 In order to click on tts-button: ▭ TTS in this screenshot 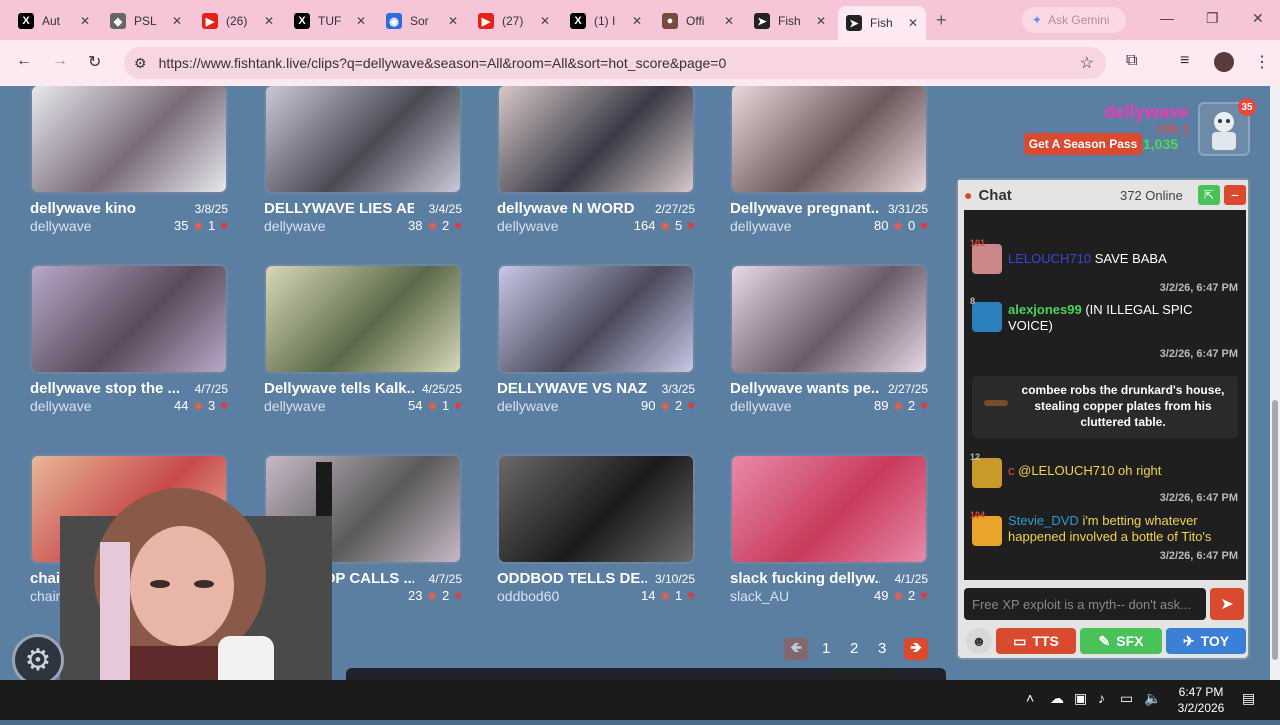, I will do `click(1036, 641)`.